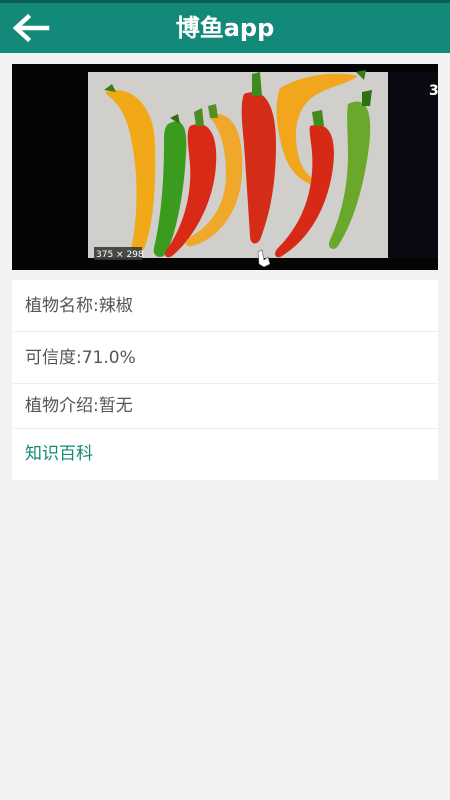 This screenshot has height=800, width=450. What do you see at coordinates (225, 406) in the screenshot?
I see `plant-description-label: 植物介绍:暂无` at bounding box center [225, 406].